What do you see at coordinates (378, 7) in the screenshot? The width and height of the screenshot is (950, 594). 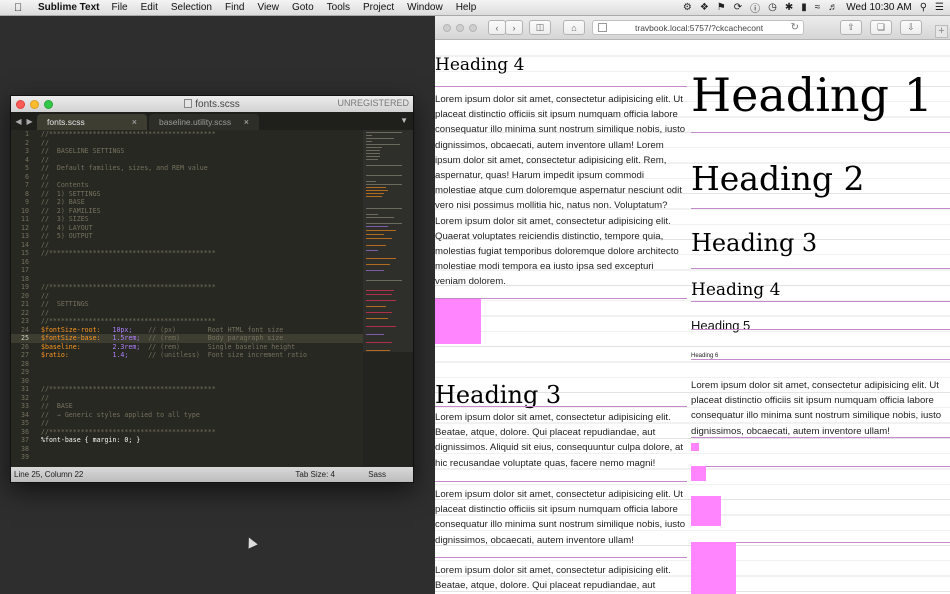 I see `menu-project: Project` at bounding box center [378, 7].